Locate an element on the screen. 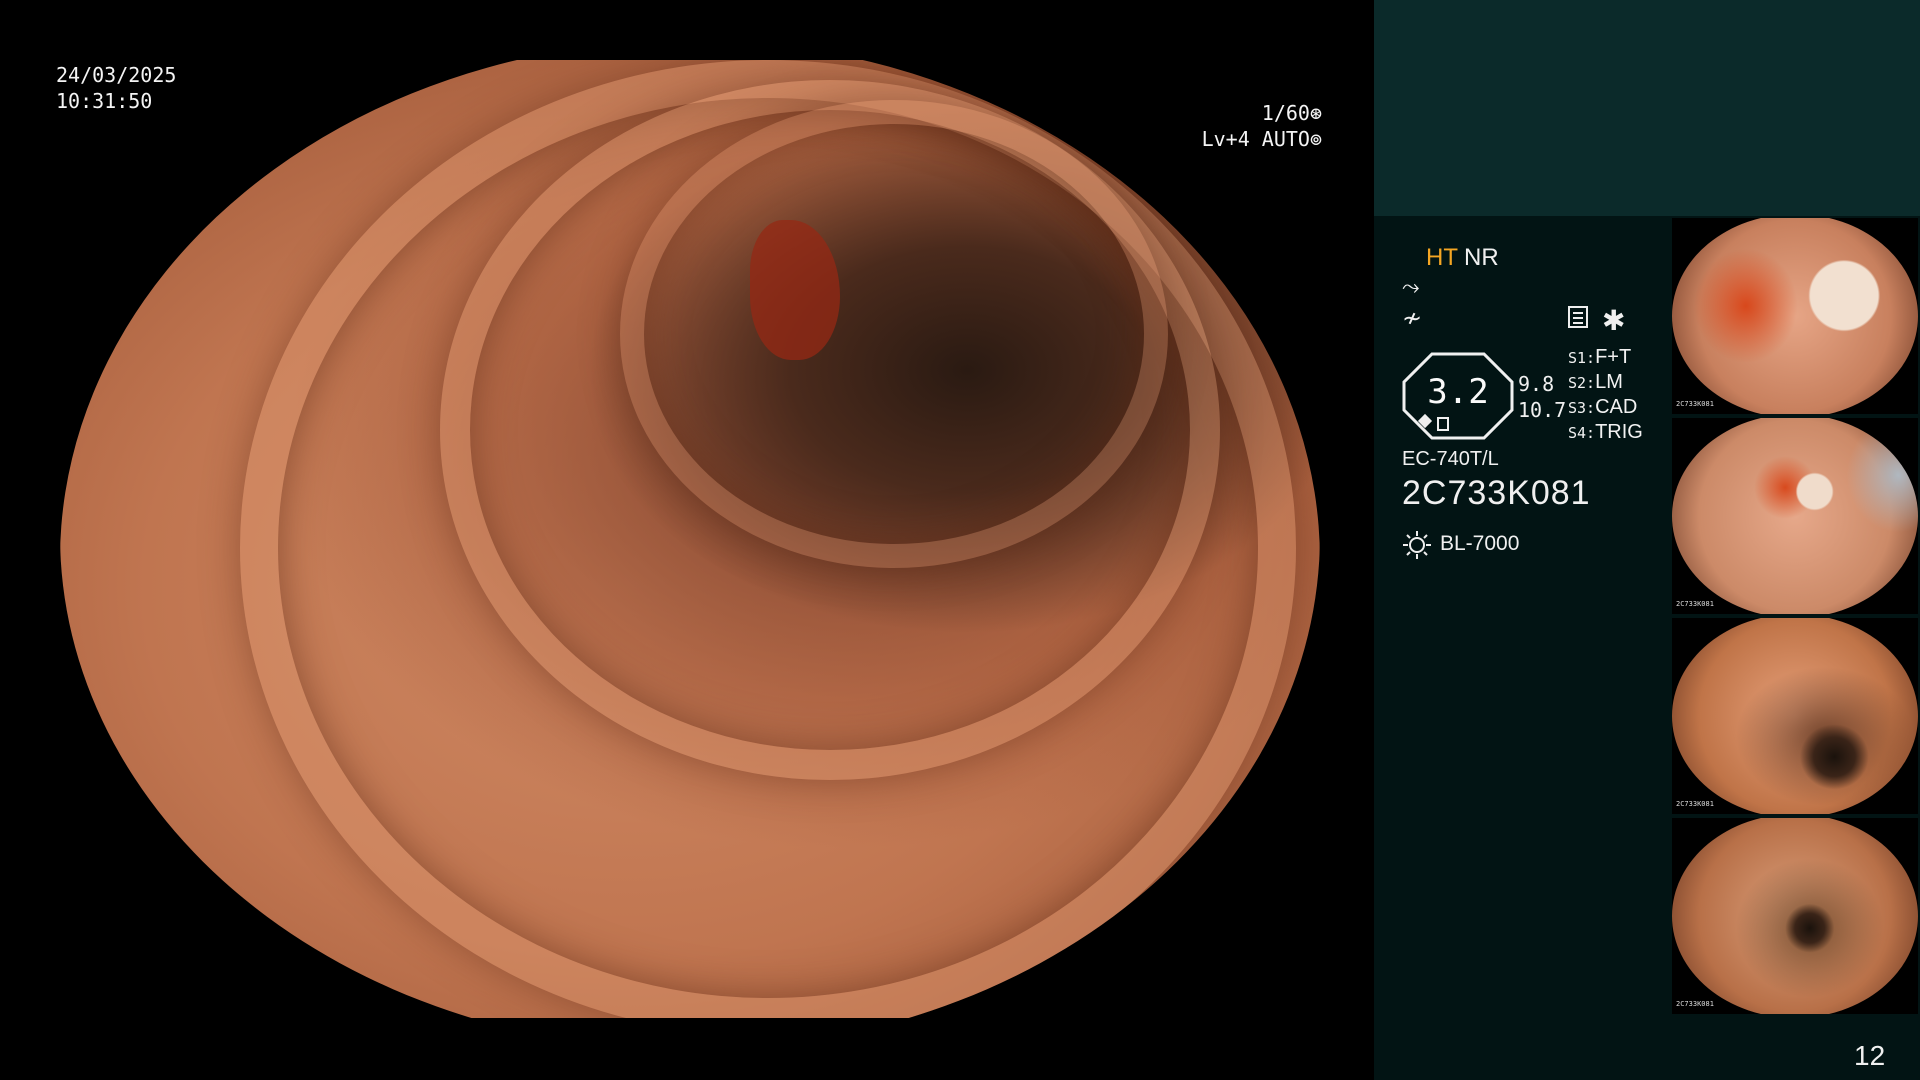 Image resolution: width=1920 pixels, height=1080 pixels. level-label: Lv+4 AUTO is located at coordinates (1255, 139).